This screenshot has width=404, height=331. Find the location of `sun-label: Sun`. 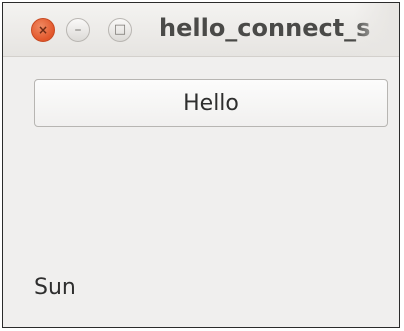

sun-label: Sun is located at coordinates (55, 287).